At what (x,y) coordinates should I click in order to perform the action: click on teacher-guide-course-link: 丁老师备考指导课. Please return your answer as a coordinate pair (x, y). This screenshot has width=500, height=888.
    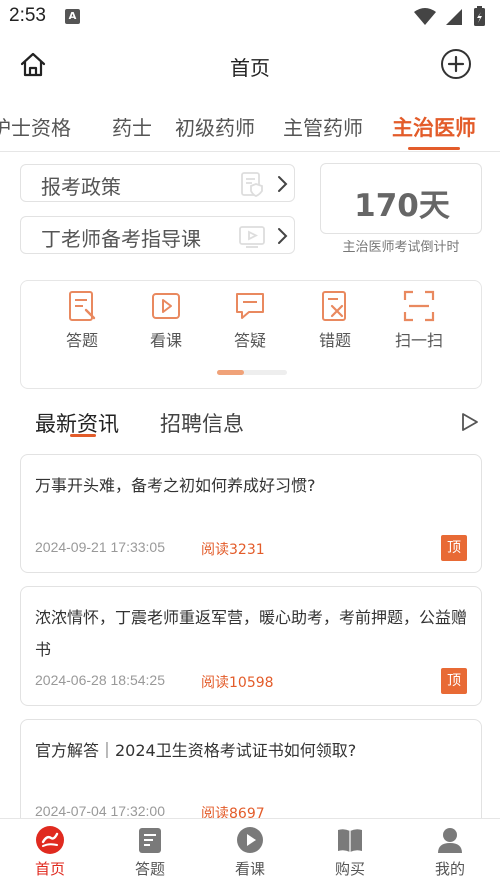
    Looking at the image, I should click on (157, 235).